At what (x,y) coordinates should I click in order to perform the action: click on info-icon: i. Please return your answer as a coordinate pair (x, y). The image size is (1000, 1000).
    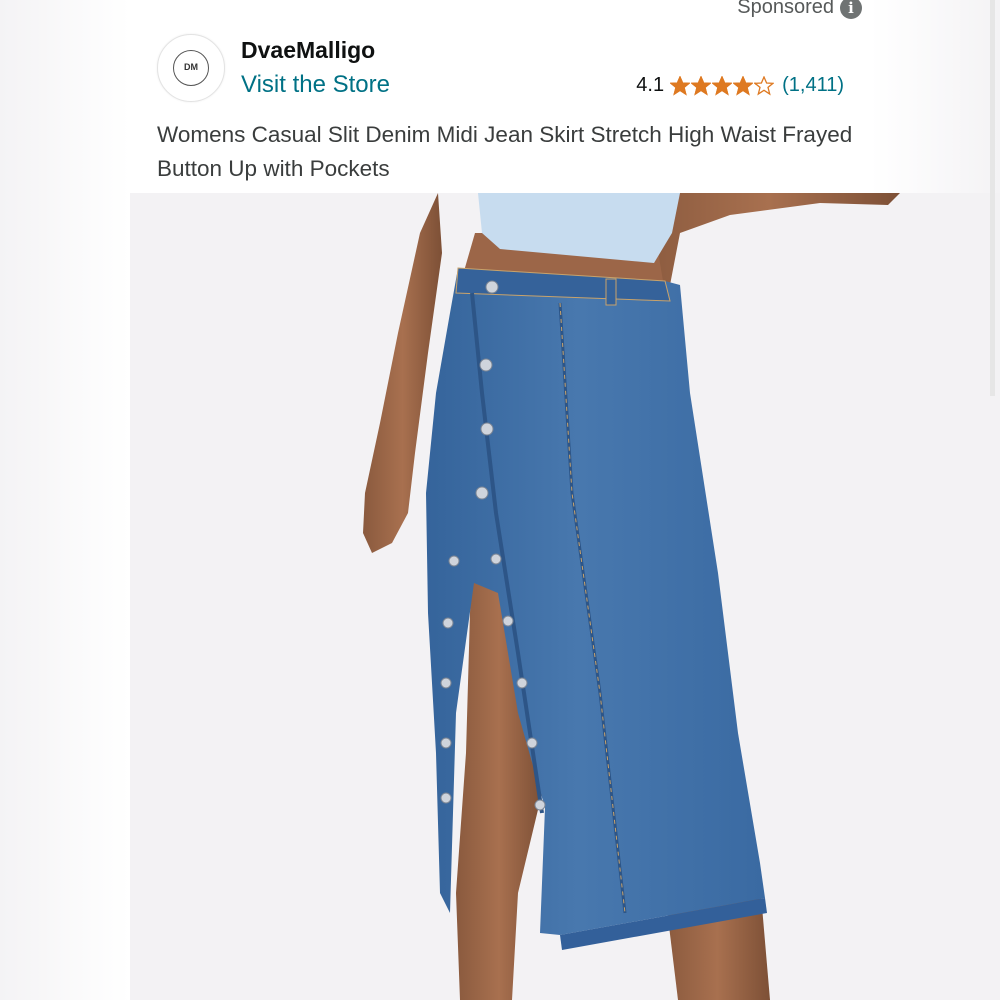
    Looking at the image, I should click on (851, 9).